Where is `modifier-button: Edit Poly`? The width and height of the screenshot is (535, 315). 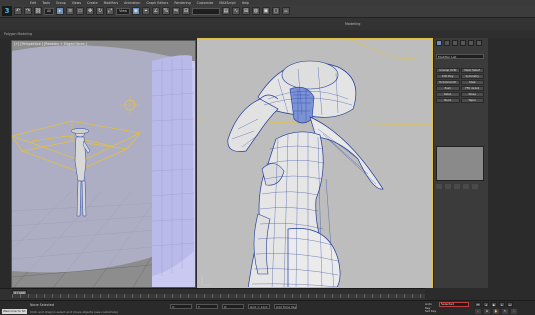 modifier-button: Edit Poly is located at coordinates (448, 76).